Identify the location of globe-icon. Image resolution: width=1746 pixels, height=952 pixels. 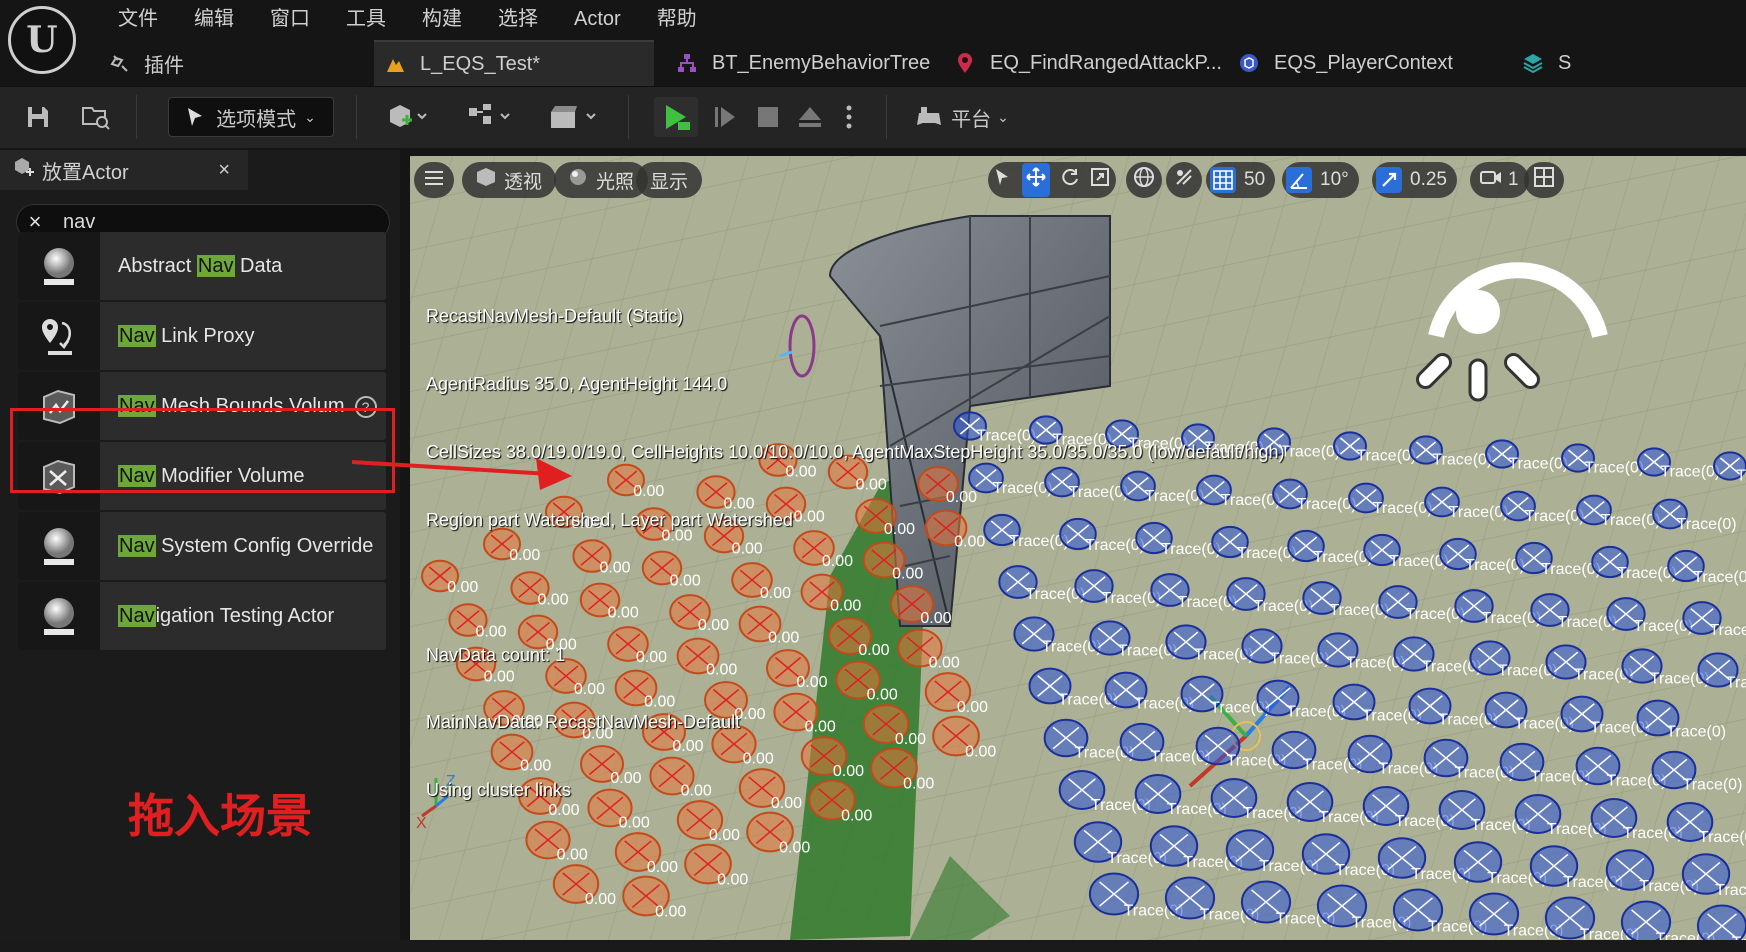
(1144, 180).